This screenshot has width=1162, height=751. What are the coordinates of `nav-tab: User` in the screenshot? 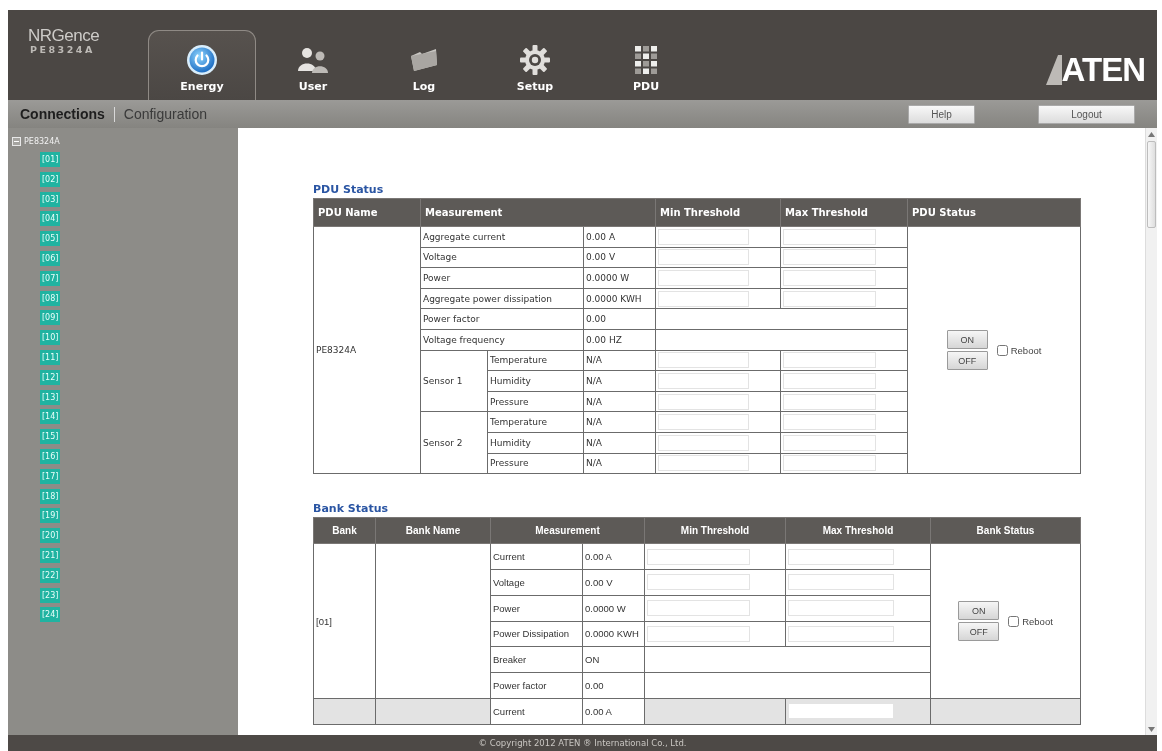 It's located at (313, 65).